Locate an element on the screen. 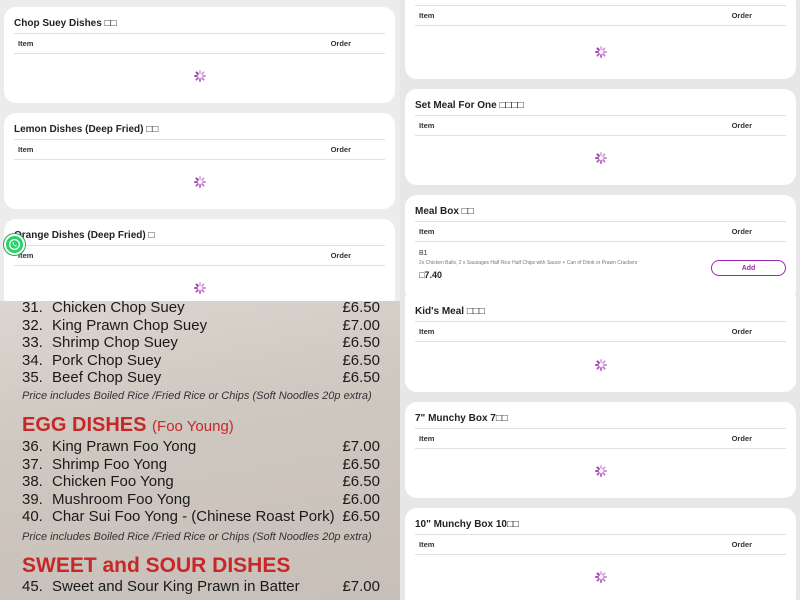 This screenshot has height=600, width=800. menu-item-number: 31. is located at coordinates (32, 308).